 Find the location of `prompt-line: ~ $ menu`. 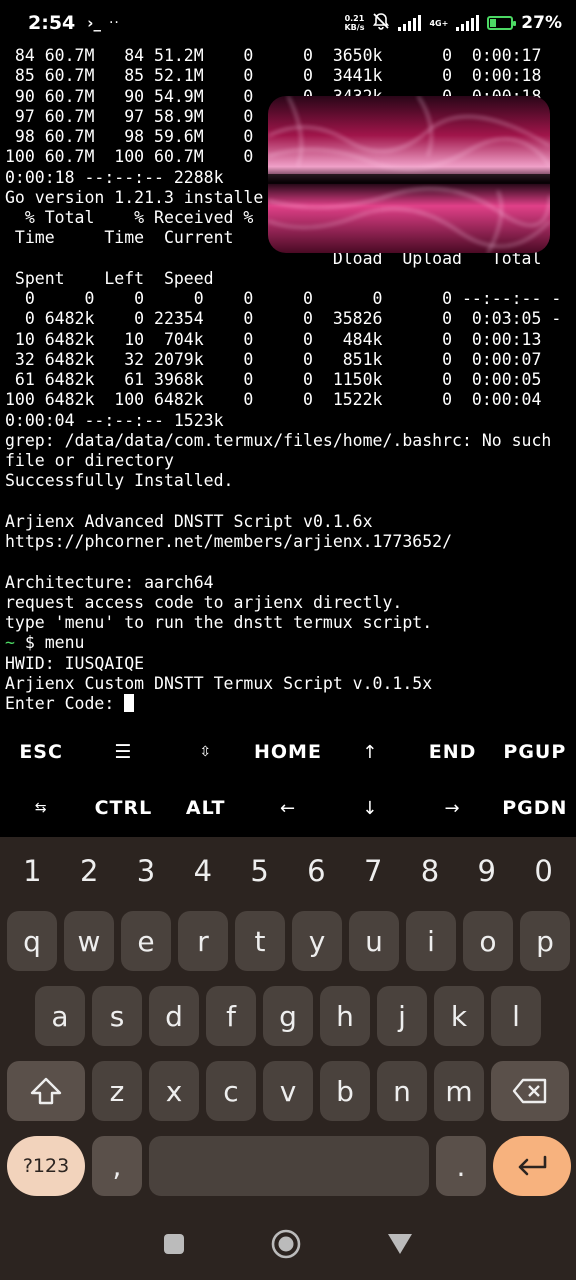

prompt-line: ~ $ menu is located at coordinates (290, 643).